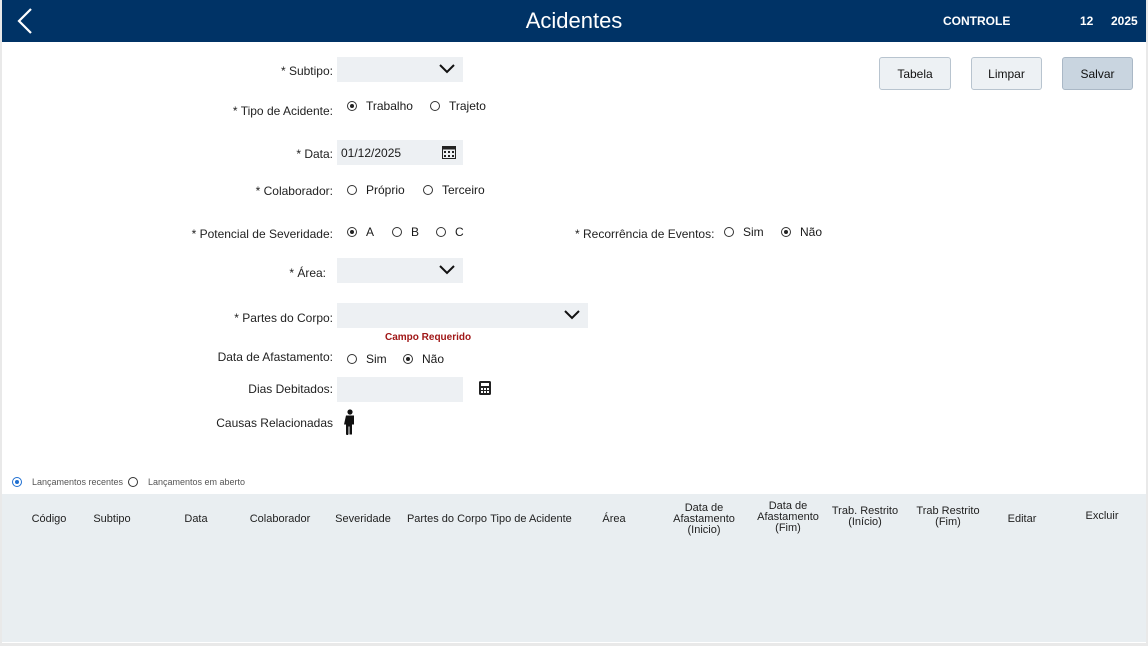  I want to click on recorrencia-sim-radio: Sim, so click(744, 232).